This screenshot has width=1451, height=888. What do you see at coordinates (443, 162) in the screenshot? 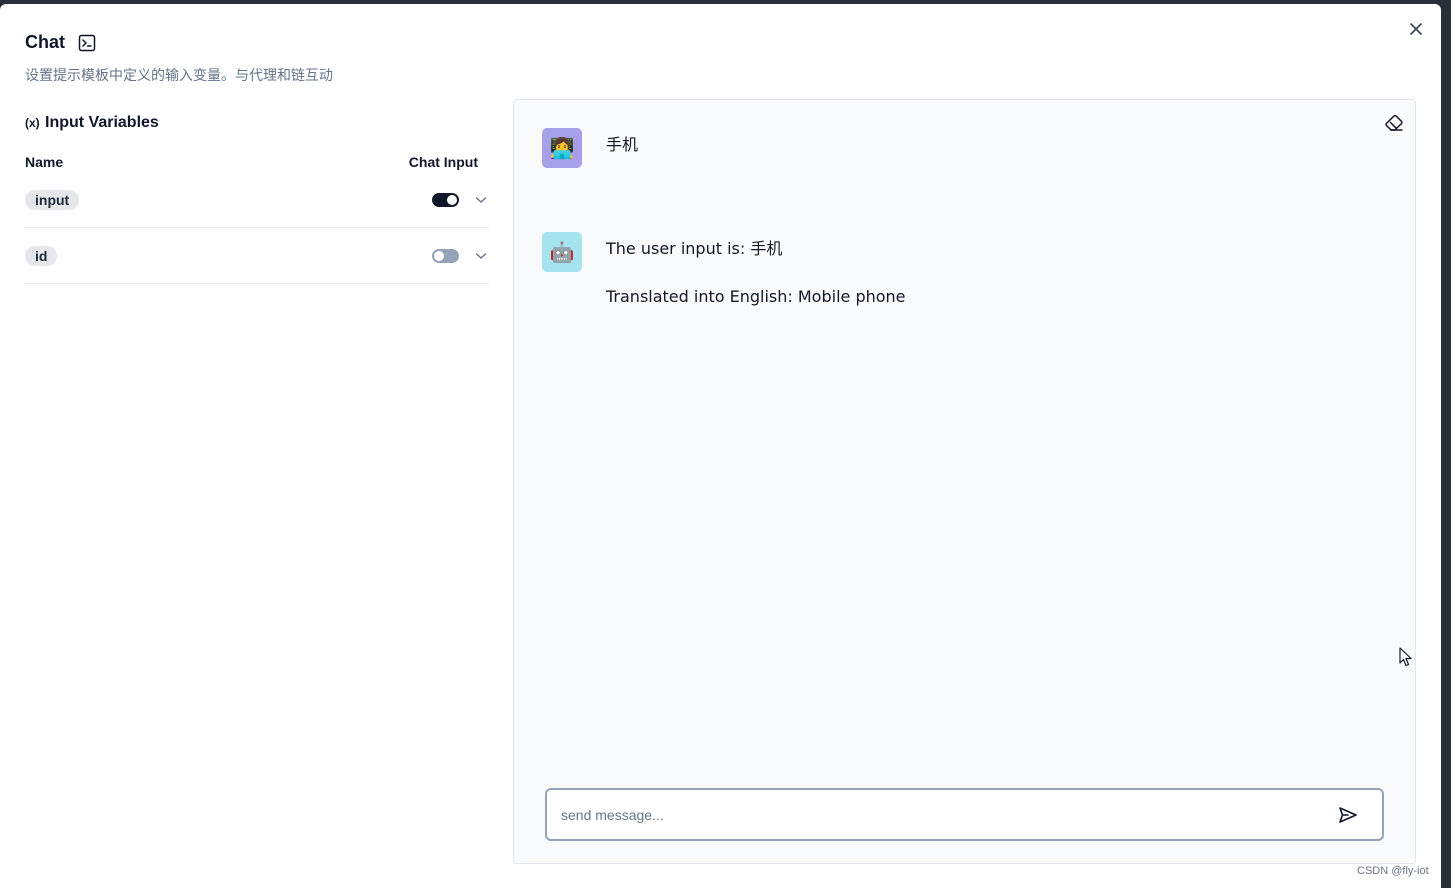
I see `column-chat-input: Chat Input` at bounding box center [443, 162].